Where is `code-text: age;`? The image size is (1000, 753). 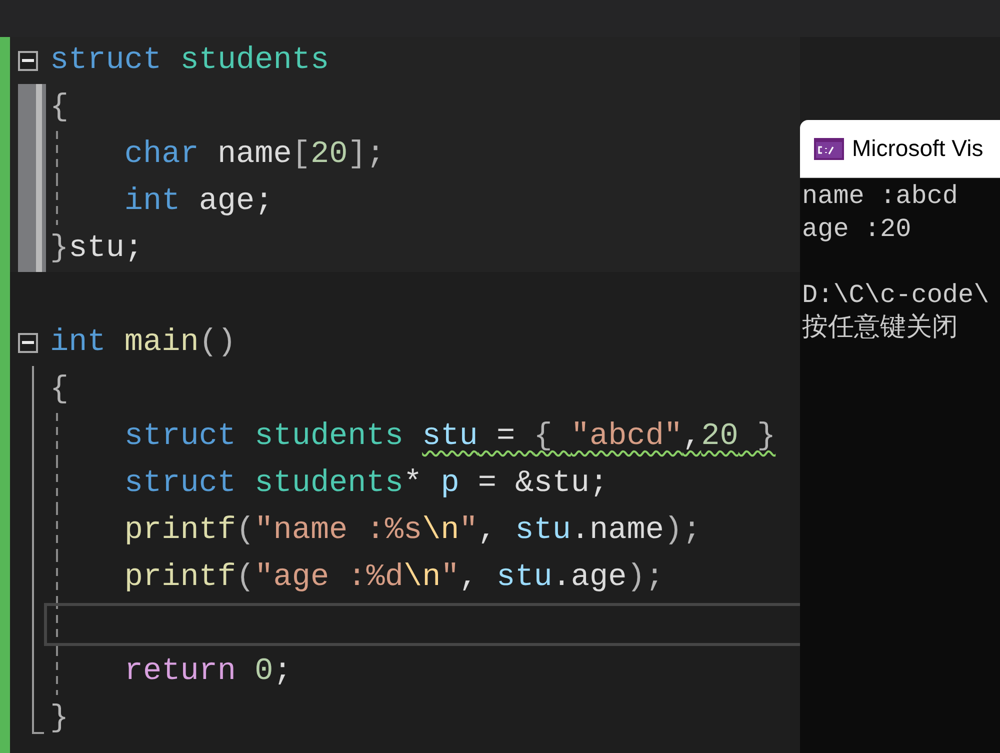 code-text: age; is located at coordinates (236, 201).